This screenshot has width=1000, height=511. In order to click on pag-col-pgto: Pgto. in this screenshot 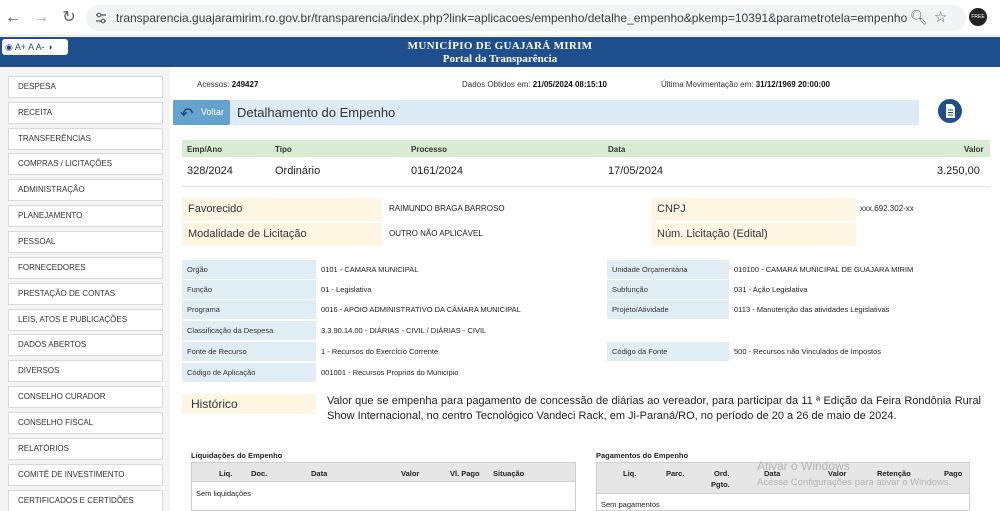, I will do `click(720, 484)`.